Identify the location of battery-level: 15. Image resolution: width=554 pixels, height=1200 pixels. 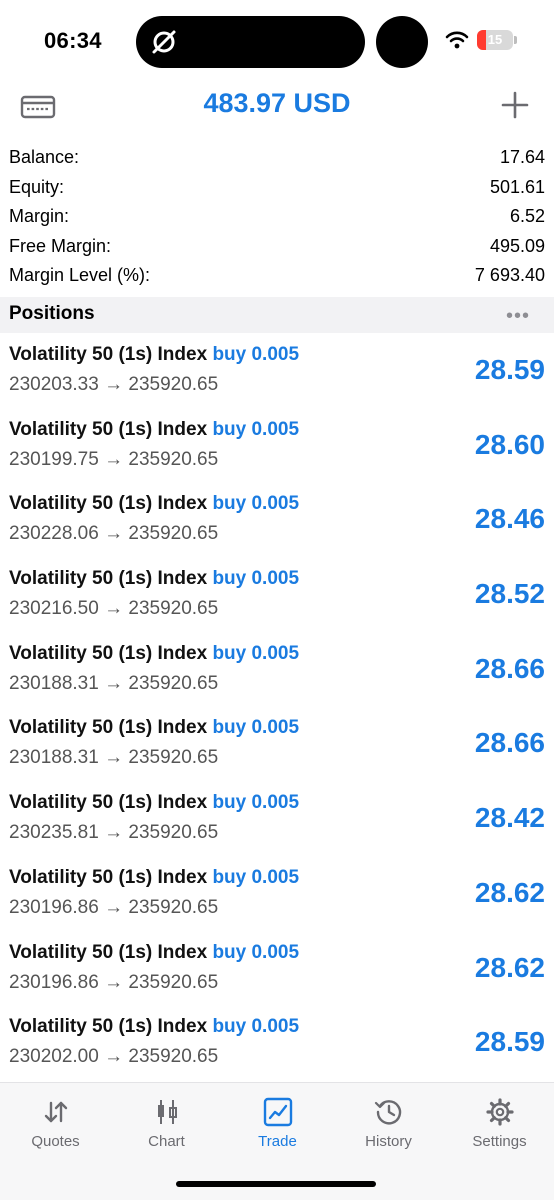
(495, 39).